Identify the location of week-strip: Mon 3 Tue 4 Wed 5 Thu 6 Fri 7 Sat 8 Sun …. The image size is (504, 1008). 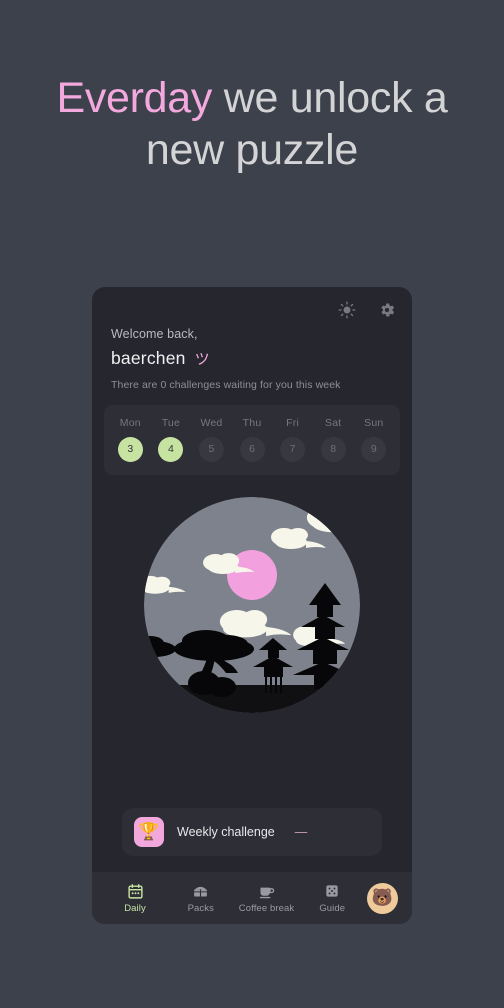
(252, 440).